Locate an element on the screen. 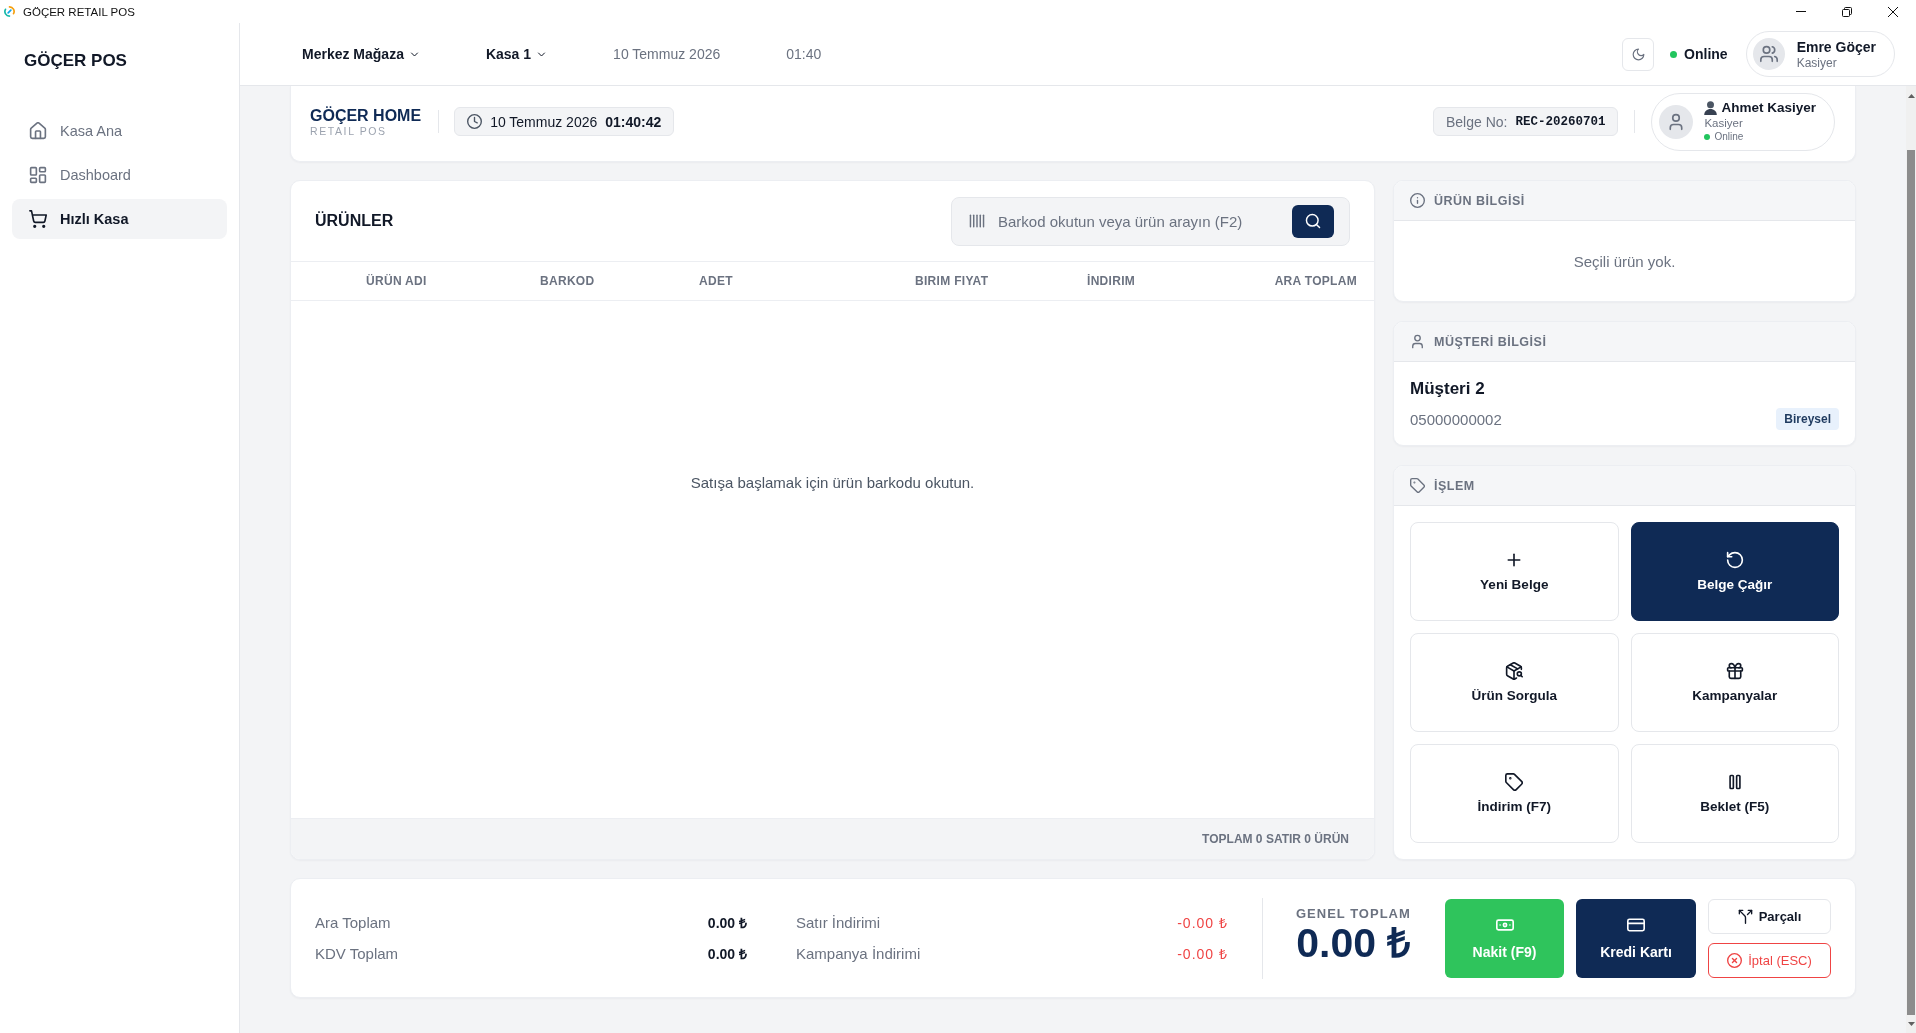 The image size is (1916, 1033). theme-toggle-button is located at coordinates (1638, 54).